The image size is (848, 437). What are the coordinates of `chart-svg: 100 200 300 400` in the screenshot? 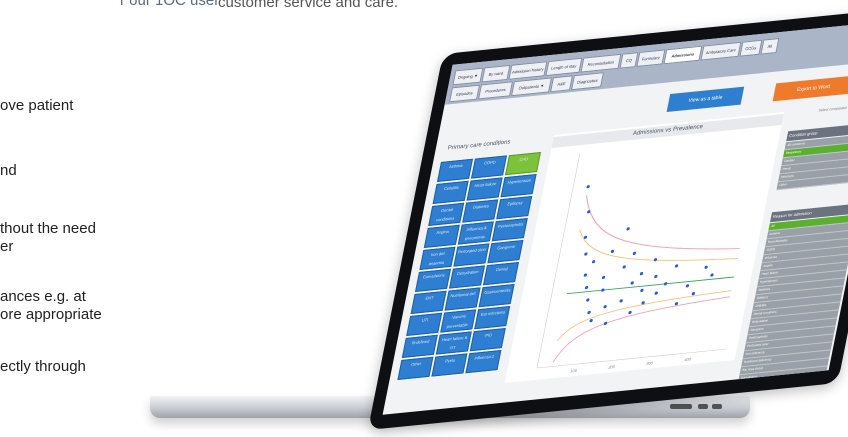 It's located at (638, 263).